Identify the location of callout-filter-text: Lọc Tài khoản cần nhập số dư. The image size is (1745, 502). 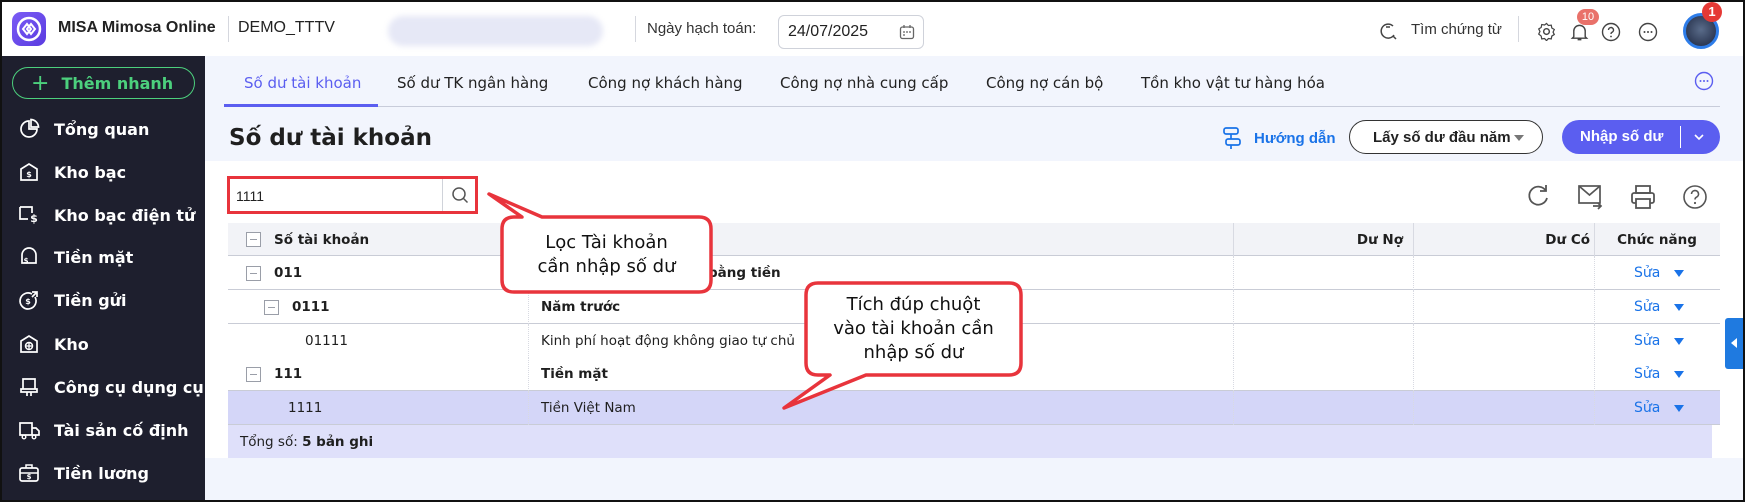
(606, 254).